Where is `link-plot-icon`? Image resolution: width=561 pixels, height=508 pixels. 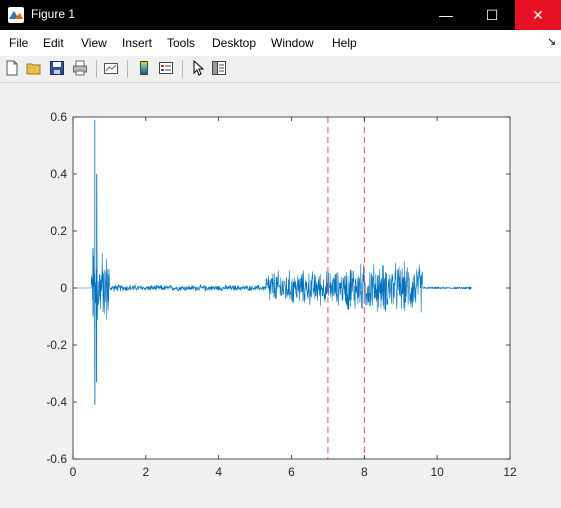 link-plot-icon is located at coordinates (111, 68).